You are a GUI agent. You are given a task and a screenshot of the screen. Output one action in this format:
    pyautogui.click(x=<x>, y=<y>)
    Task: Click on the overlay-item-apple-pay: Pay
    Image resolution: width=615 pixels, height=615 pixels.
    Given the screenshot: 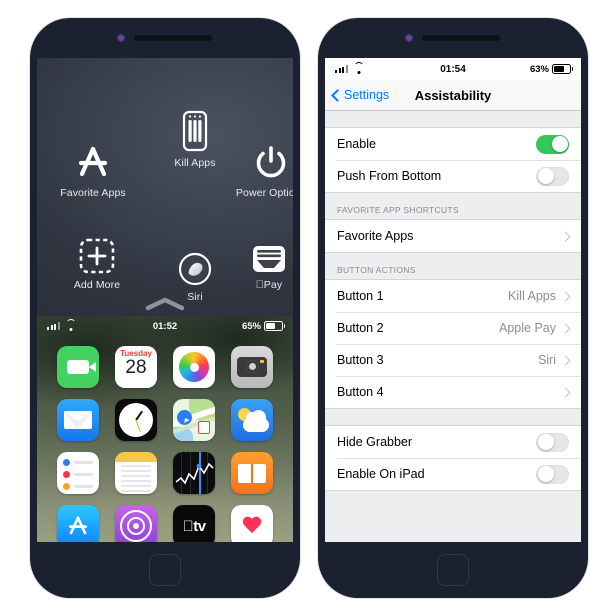 What is the action you would take?
    pyautogui.click(x=258, y=259)
    